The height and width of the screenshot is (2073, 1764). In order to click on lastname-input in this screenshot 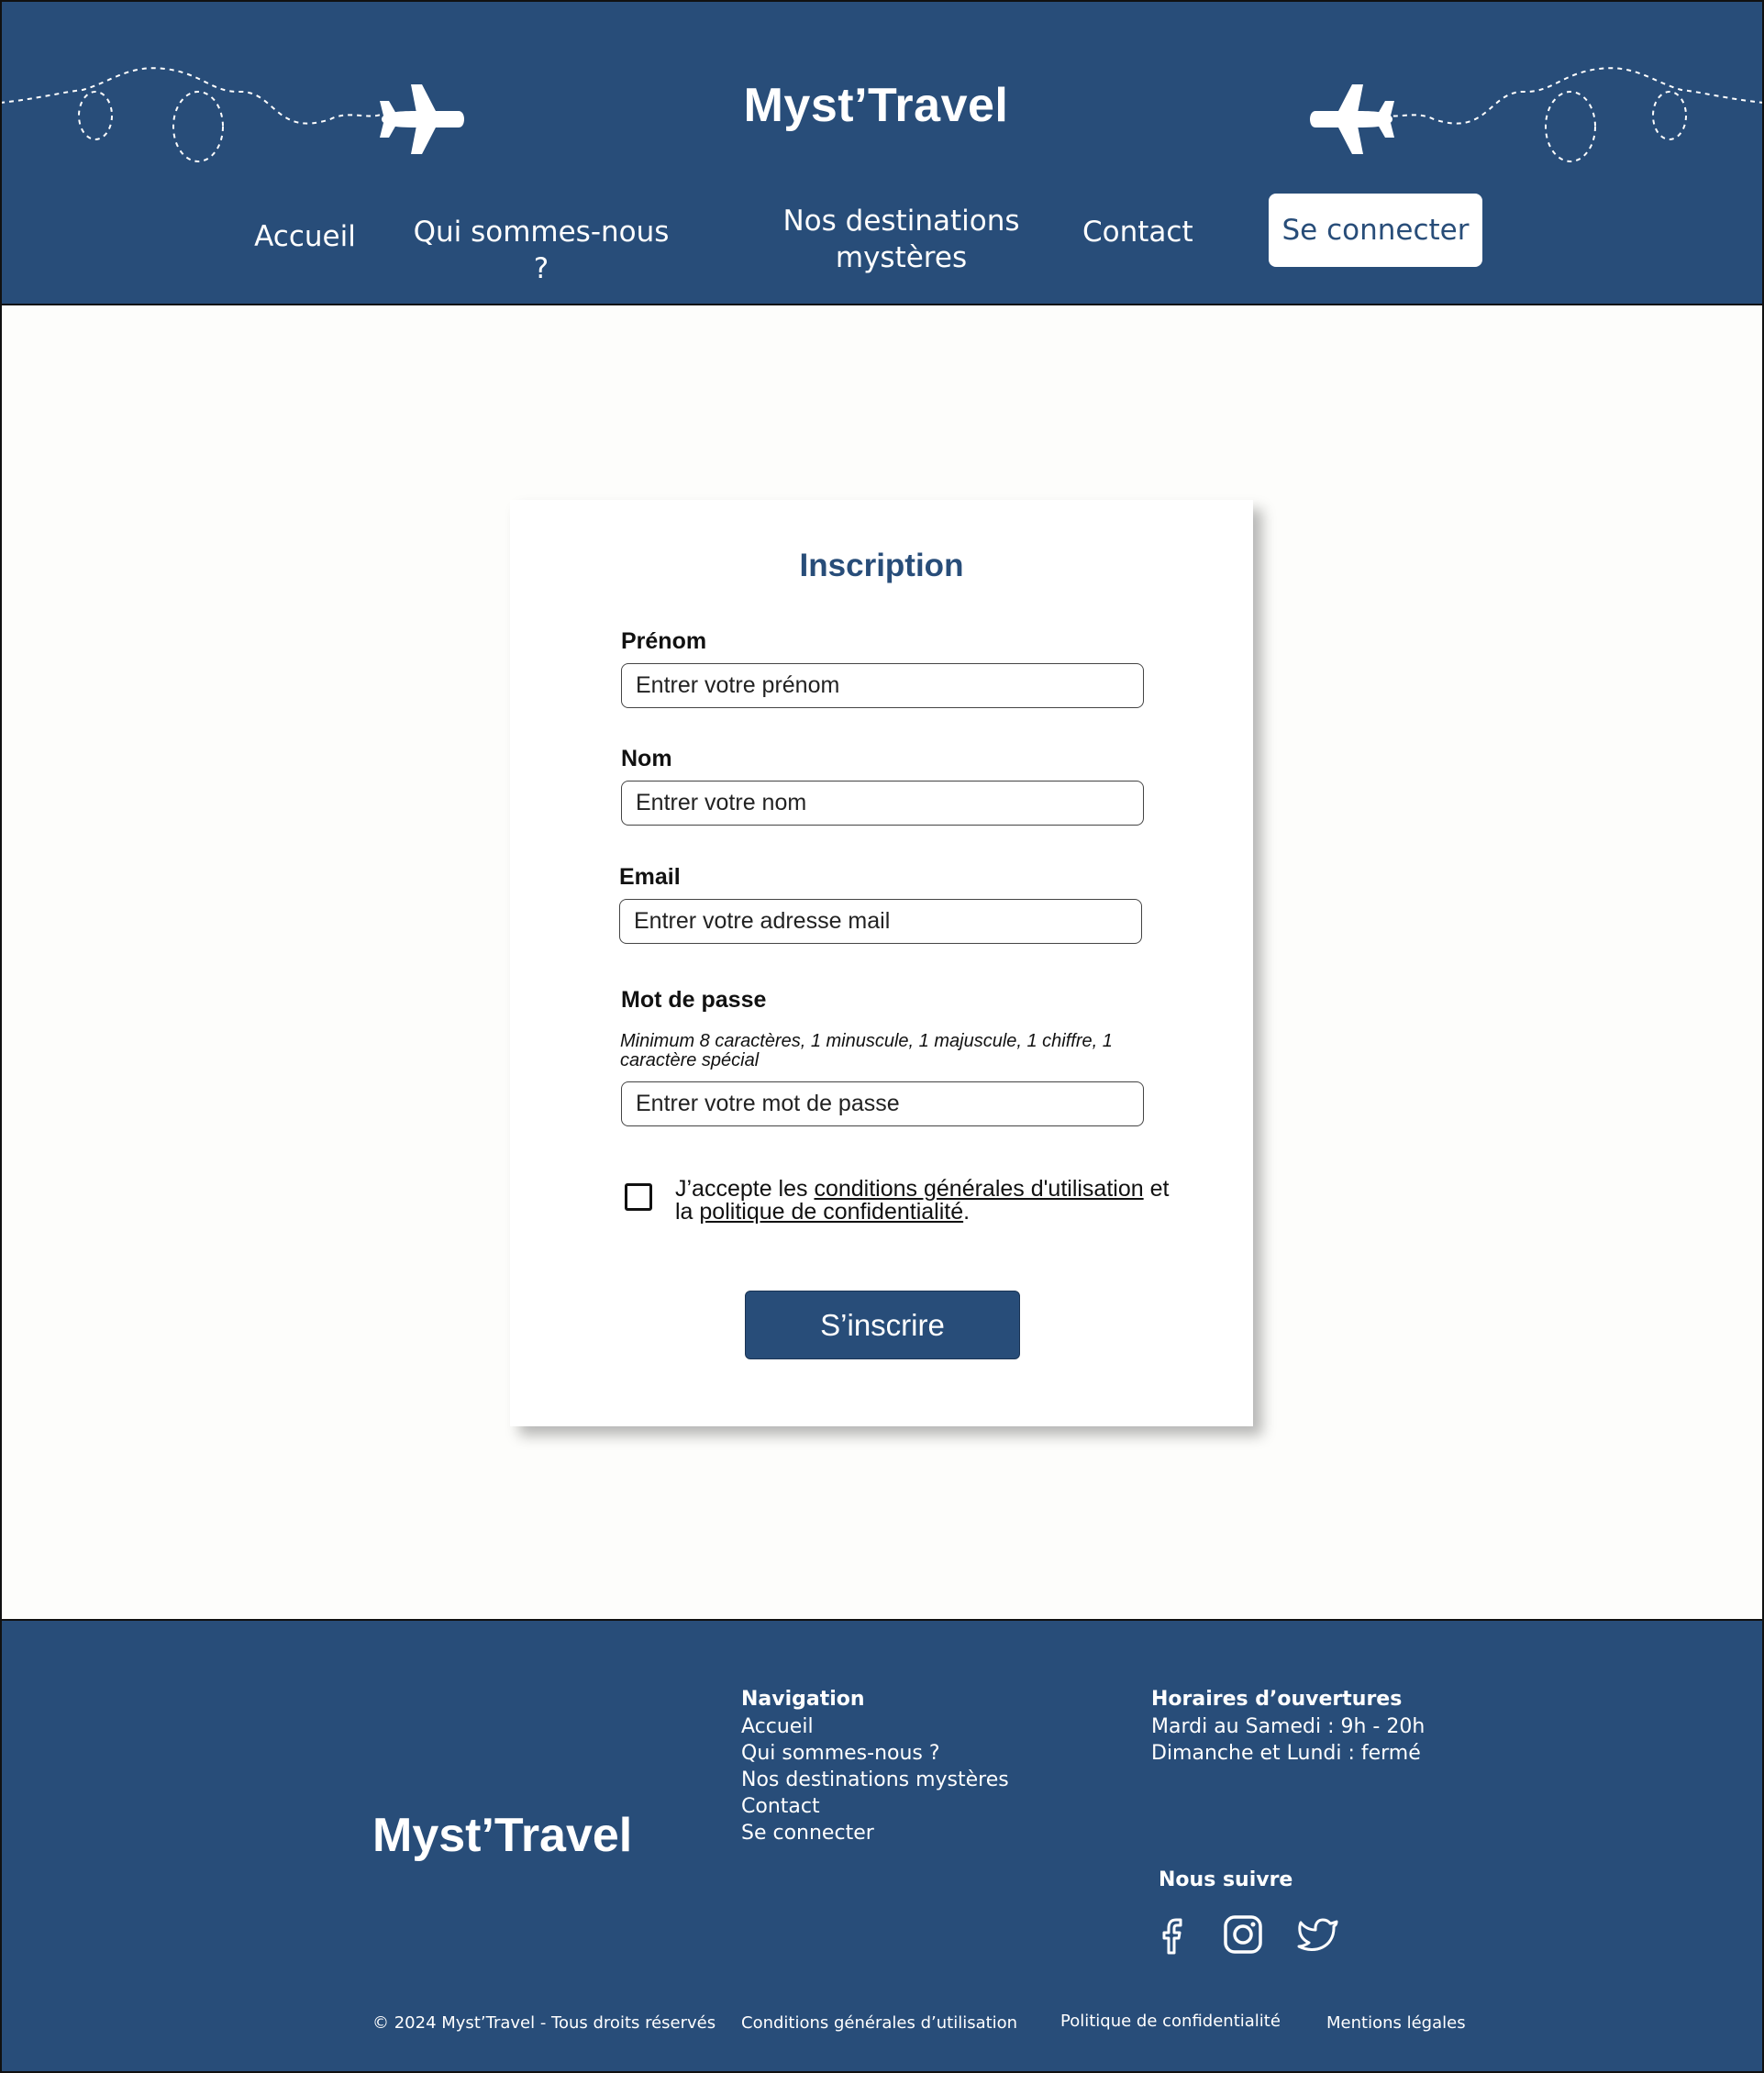, I will do `click(882, 803)`.